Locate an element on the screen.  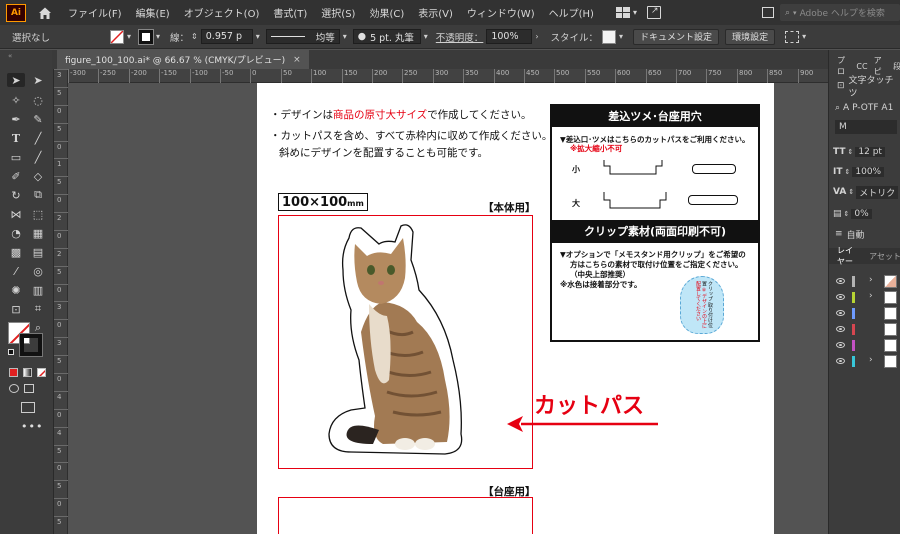
stroke-weight-field: 0.957 p is located at coordinates (226, 36).